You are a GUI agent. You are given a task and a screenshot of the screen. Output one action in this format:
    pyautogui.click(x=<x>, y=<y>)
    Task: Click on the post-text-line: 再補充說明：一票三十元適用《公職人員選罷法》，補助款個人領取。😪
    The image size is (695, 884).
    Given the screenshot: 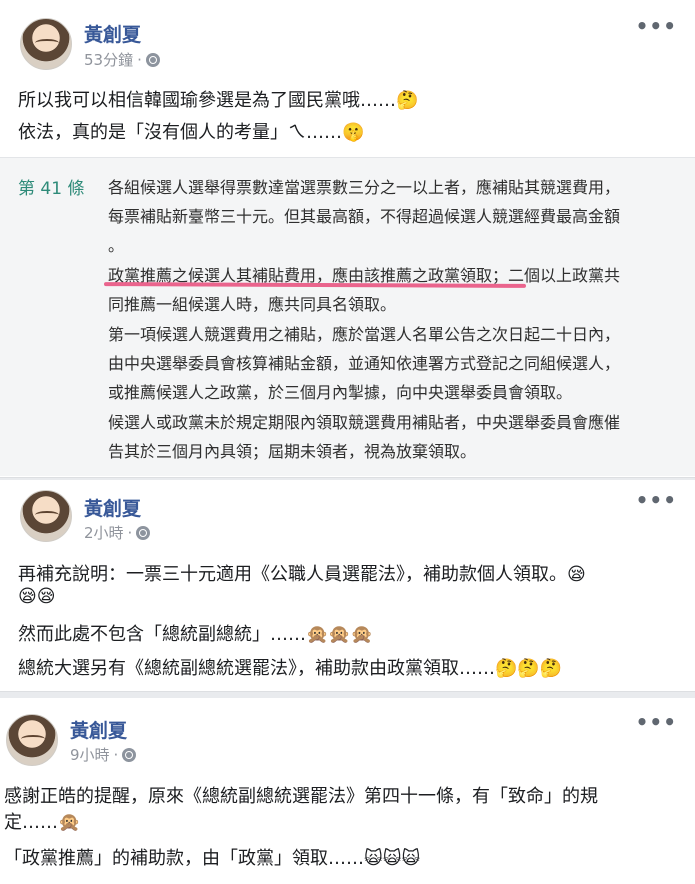 What is the action you would take?
    pyautogui.click(x=302, y=574)
    